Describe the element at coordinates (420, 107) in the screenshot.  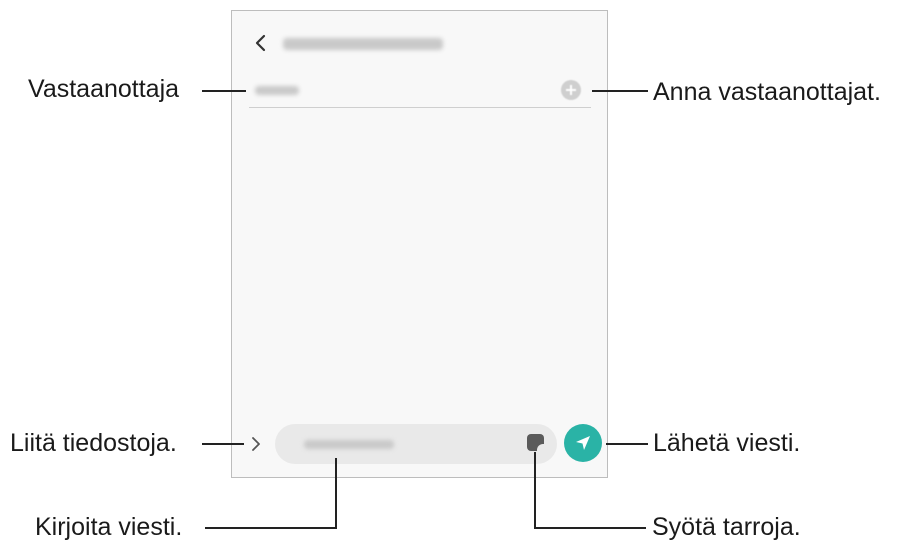
I see `recipient-underline` at that location.